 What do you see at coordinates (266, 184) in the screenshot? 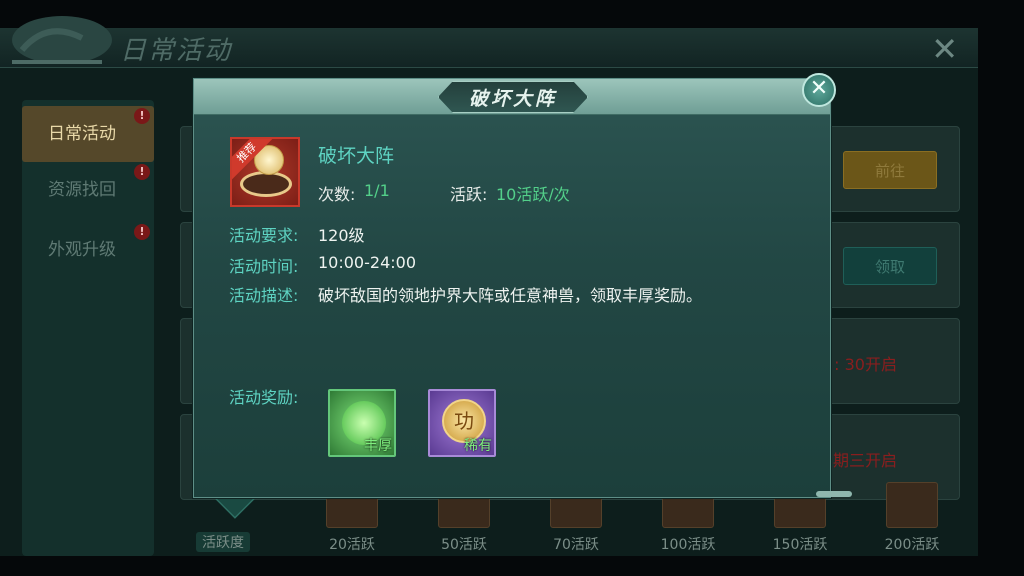
I see `array-plate-icon` at bounding box center [266, 184].